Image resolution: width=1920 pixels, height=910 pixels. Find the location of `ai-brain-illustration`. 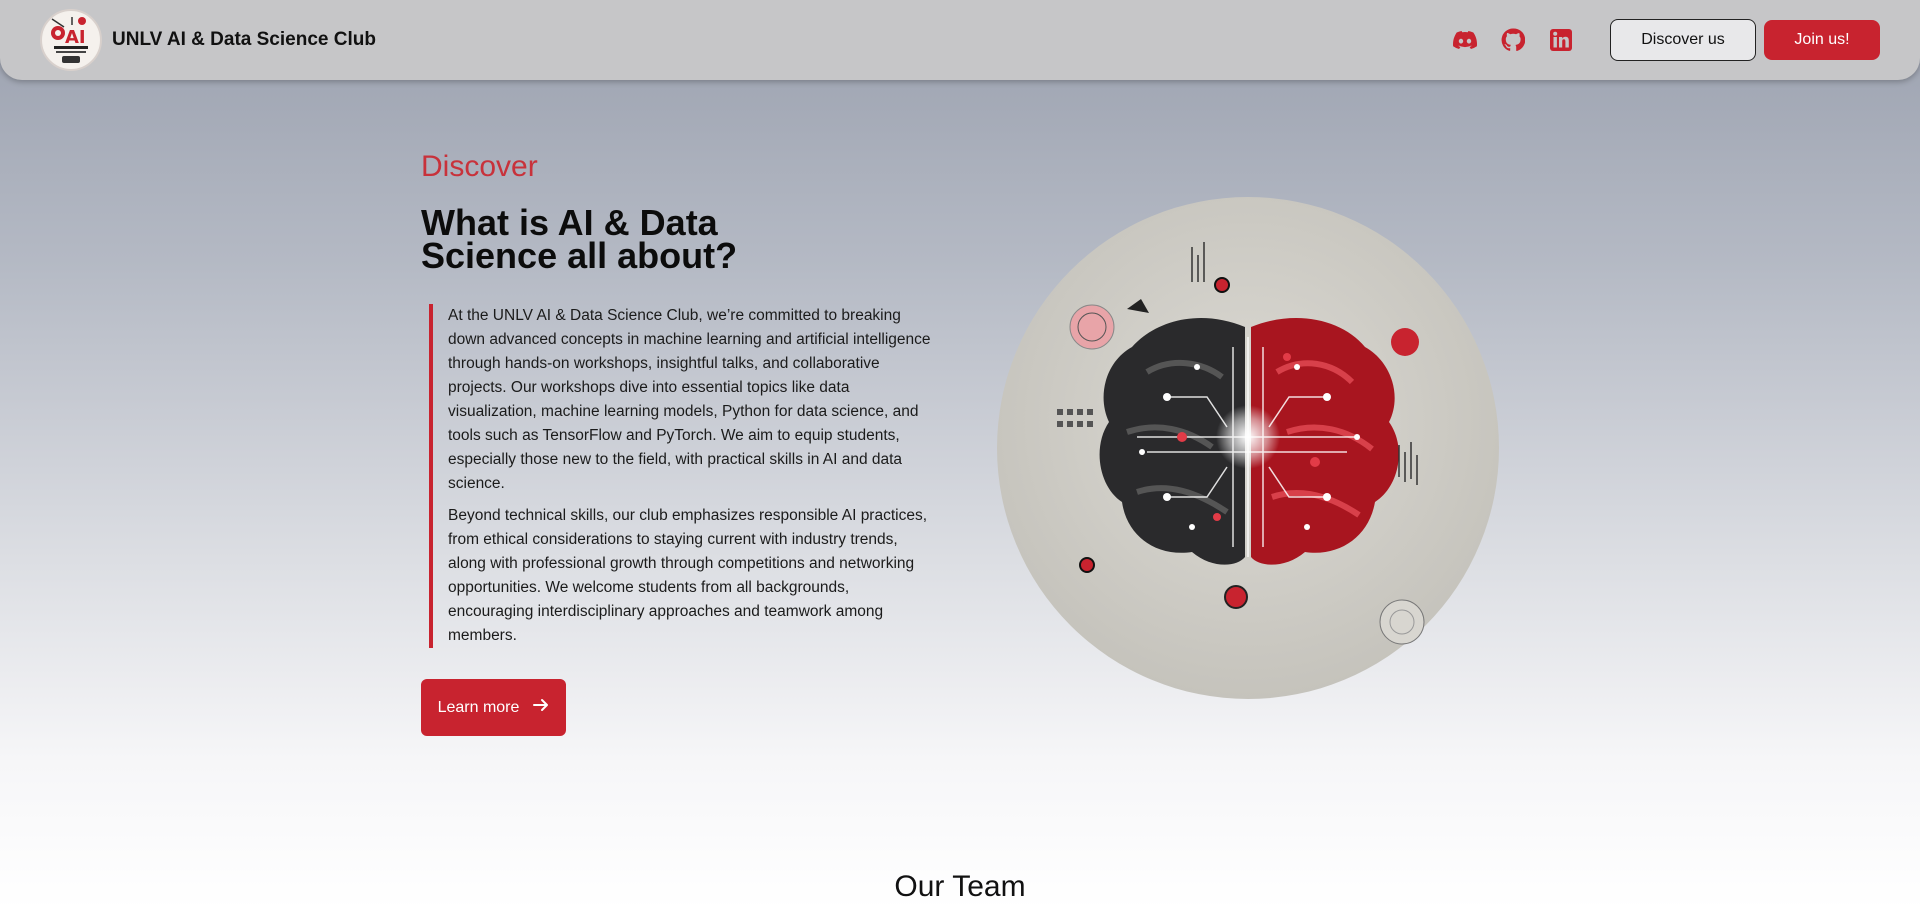

ai-brain-illustration is located at coordinates (1248, 448).